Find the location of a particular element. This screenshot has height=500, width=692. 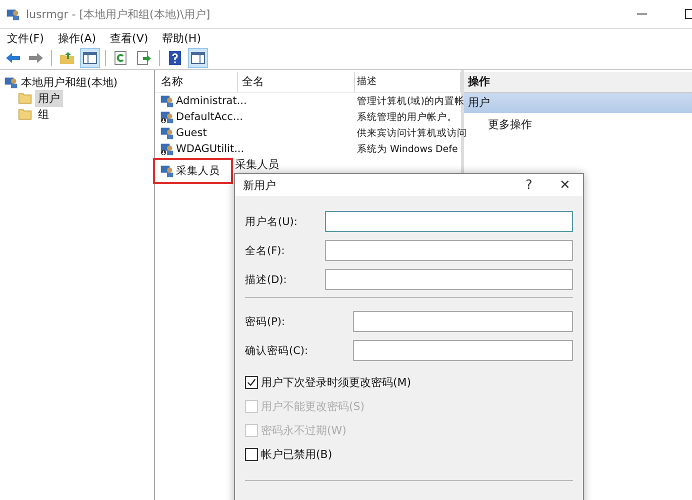

column-header: 全名 is located at coordinates (296, 82).